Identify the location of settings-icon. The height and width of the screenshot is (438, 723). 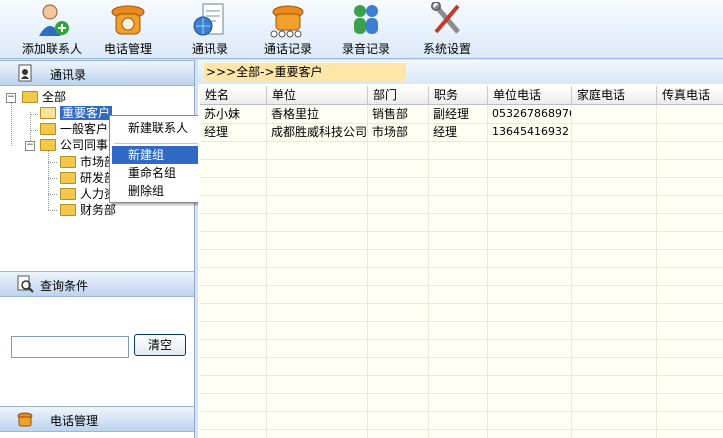
(445, 18).